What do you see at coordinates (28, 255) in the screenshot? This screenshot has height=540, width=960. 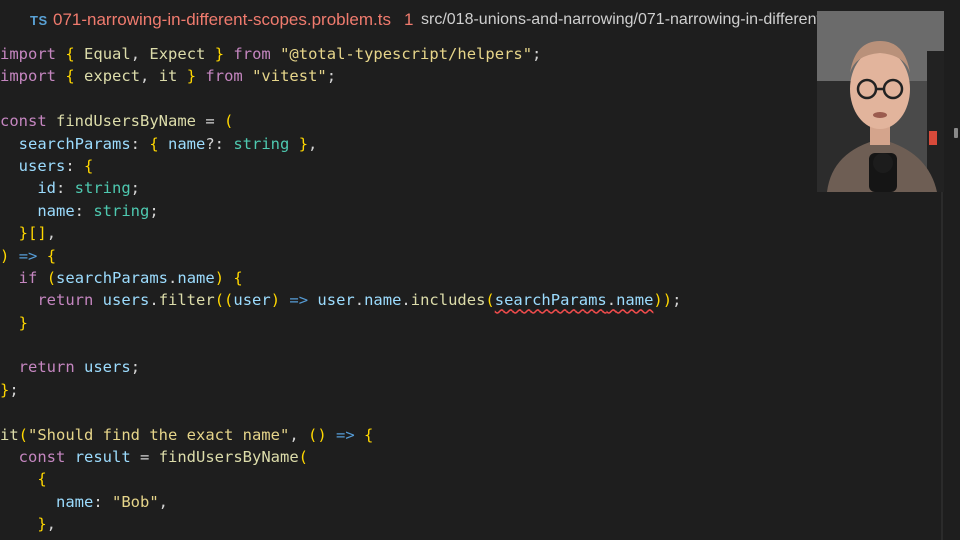 I see `code-line-text: ) => {` at bounding box center [28, 255].